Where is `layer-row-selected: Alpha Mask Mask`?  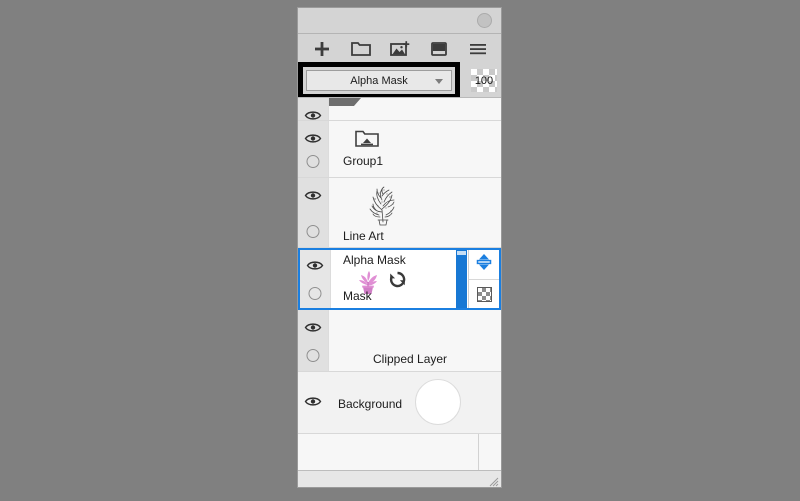 layer-row-selected: Alpha Mask Mask is located at coordinates (399, 279).